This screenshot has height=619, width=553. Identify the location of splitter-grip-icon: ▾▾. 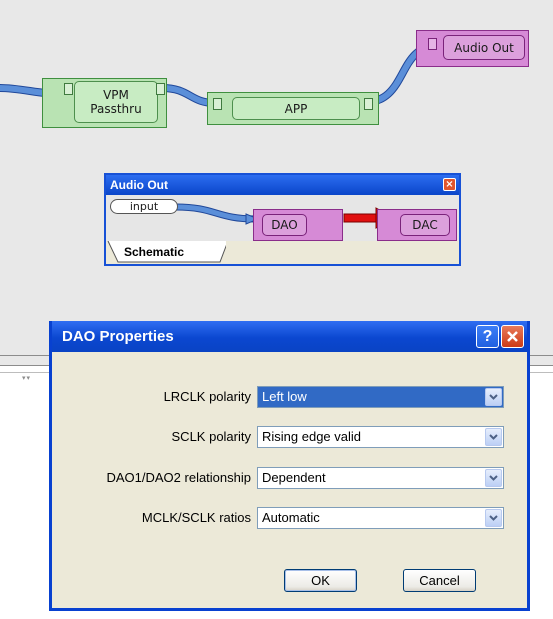
(26, 378).